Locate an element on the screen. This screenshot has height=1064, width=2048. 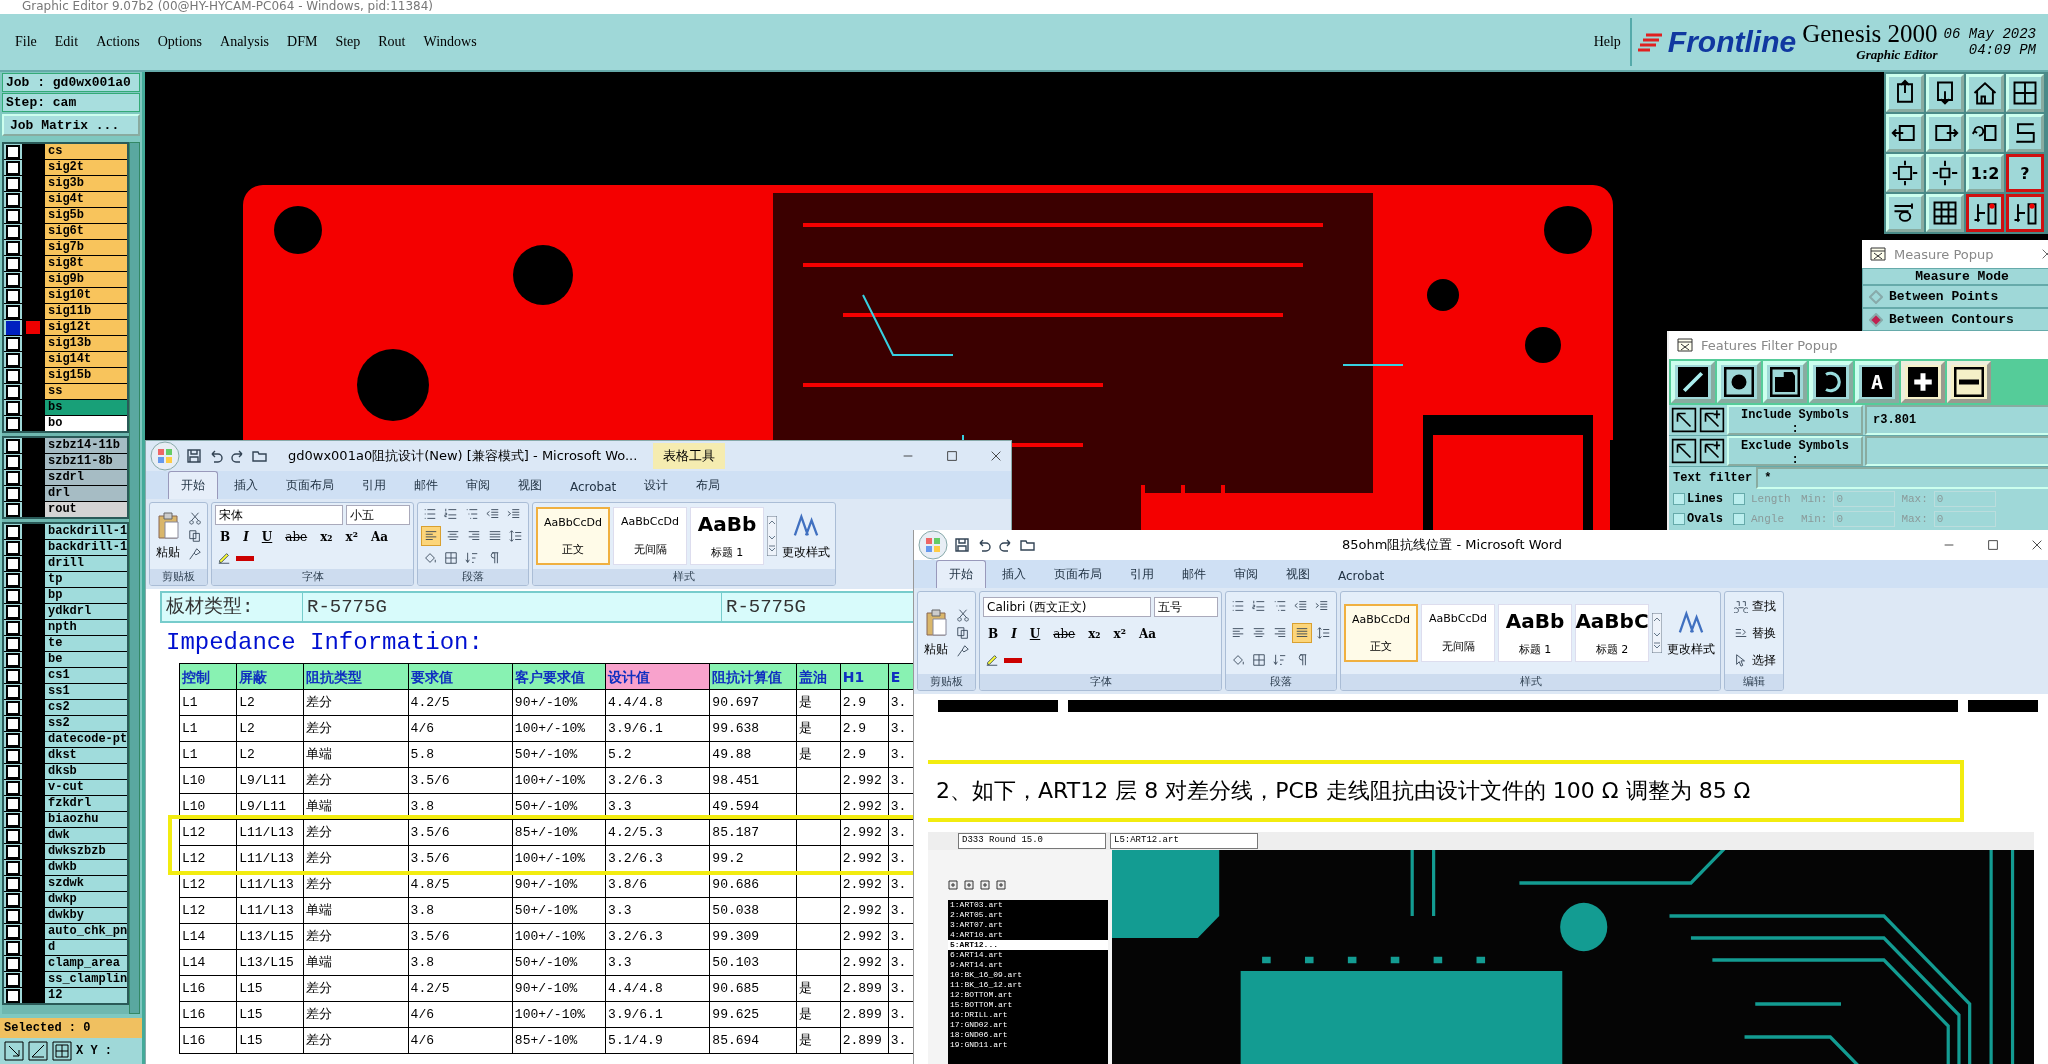
layer-name: ss is located at coordinates (86, 391).